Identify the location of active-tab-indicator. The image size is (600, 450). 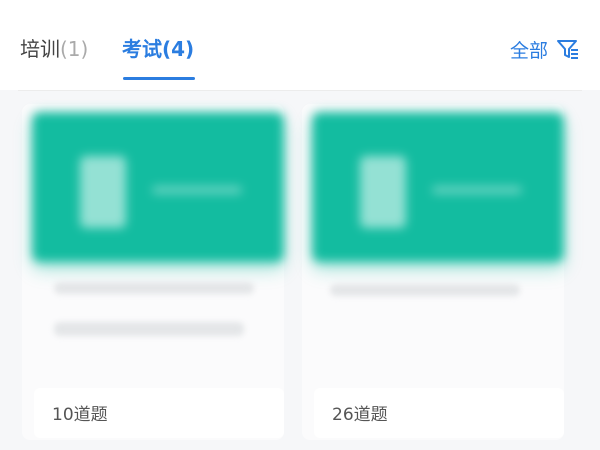
(159, 78).